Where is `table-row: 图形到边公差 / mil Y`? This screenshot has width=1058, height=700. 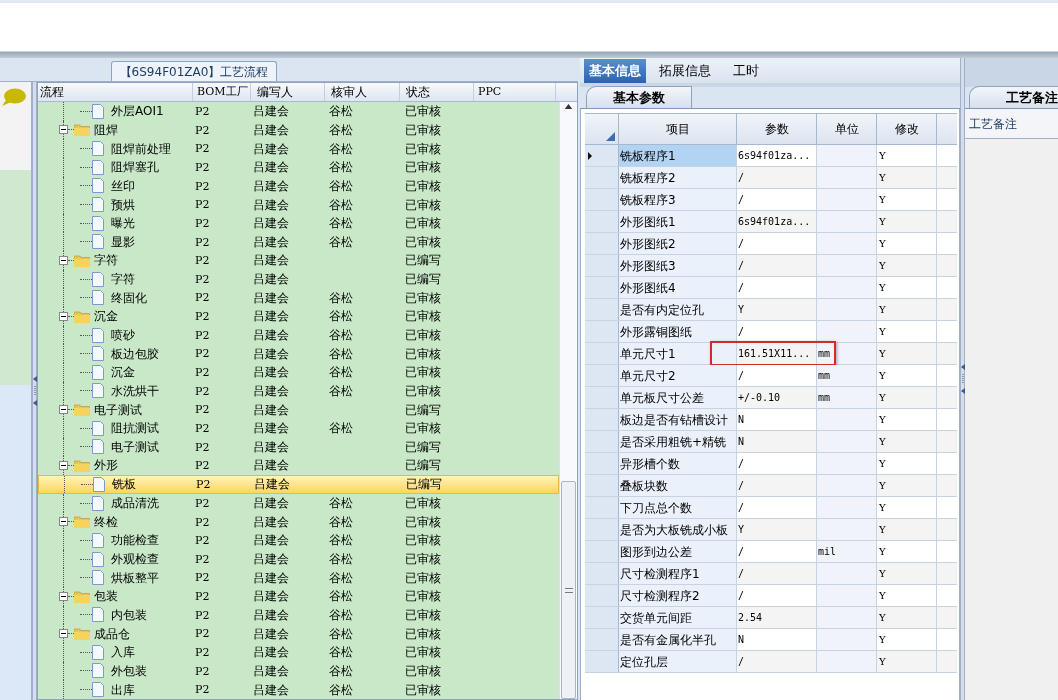
table-row: 图形到边公差 / mil Y is located at coordinates (771, 552).